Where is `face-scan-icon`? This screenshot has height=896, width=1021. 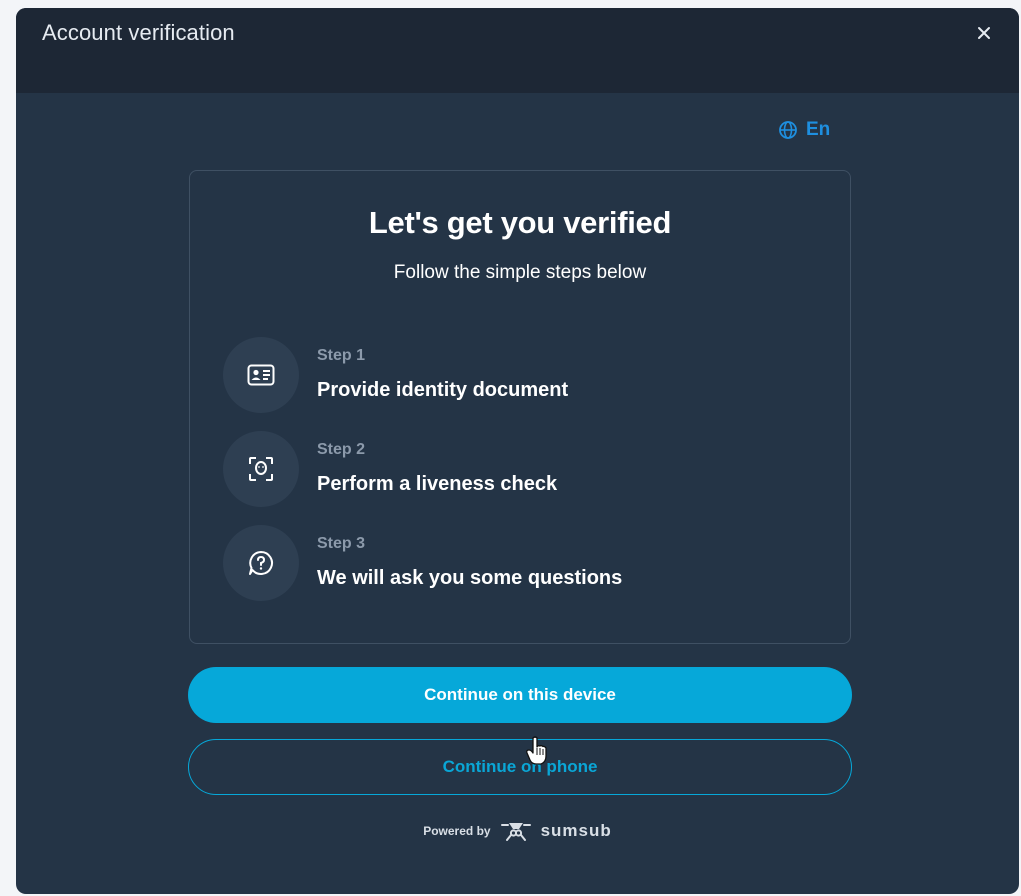
face-scan-icon is located at coordinates (261, 469).